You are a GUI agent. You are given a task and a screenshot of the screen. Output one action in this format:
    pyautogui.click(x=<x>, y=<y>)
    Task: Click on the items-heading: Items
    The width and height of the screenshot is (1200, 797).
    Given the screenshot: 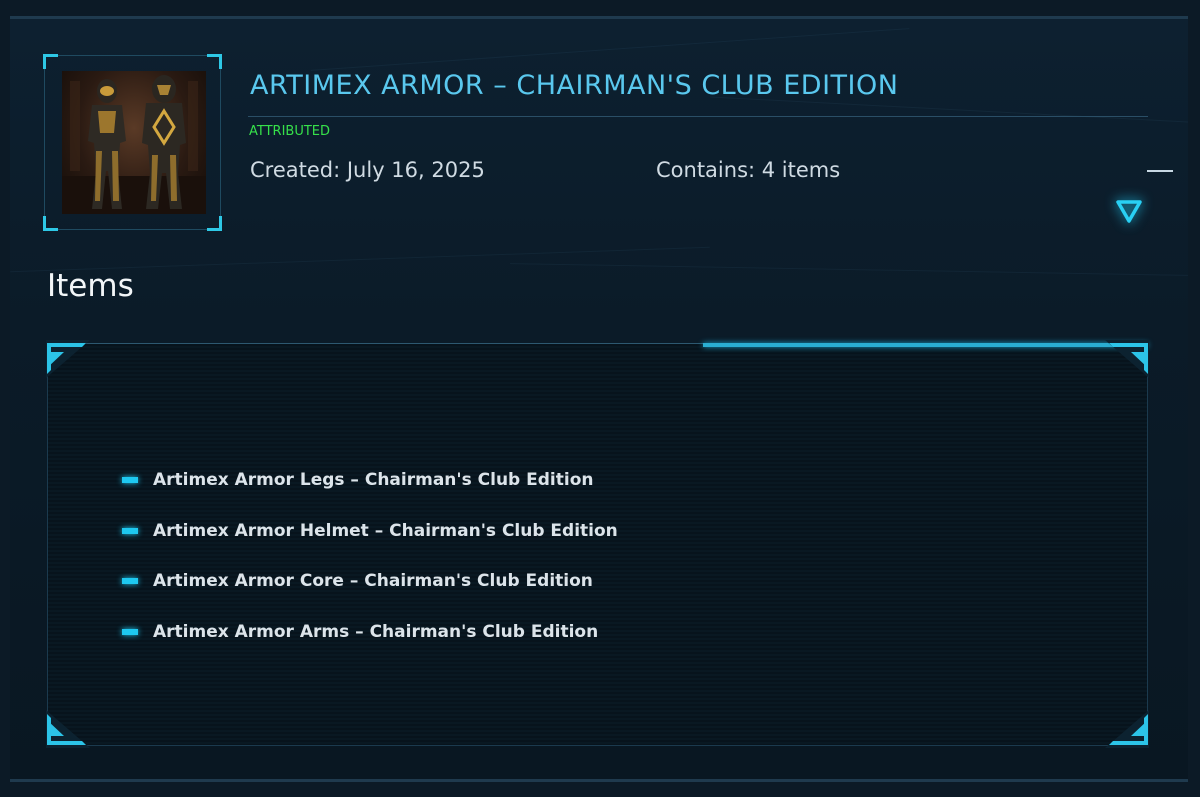 What is the action you would take?
    pyautogui.click(x=90, y=286)
    